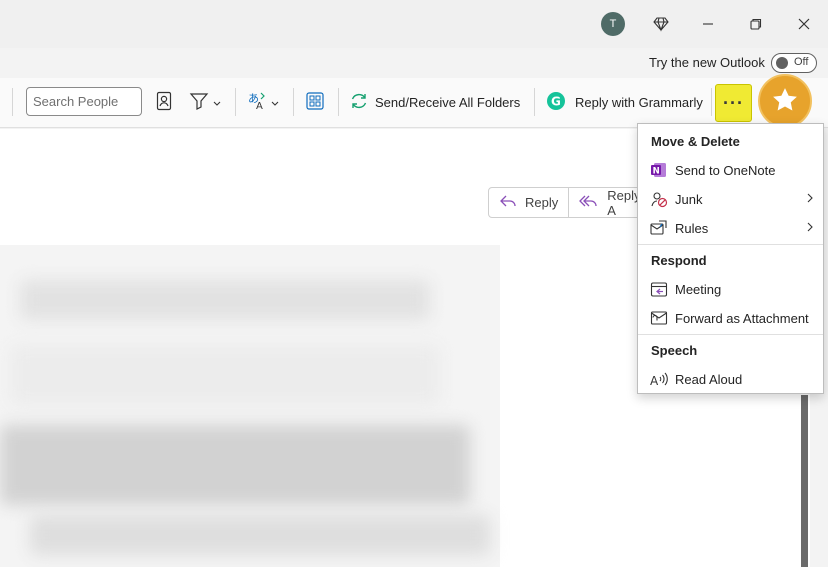  I want to click on send-receive-button: Send/Receive All Folders, so click(434, 102).